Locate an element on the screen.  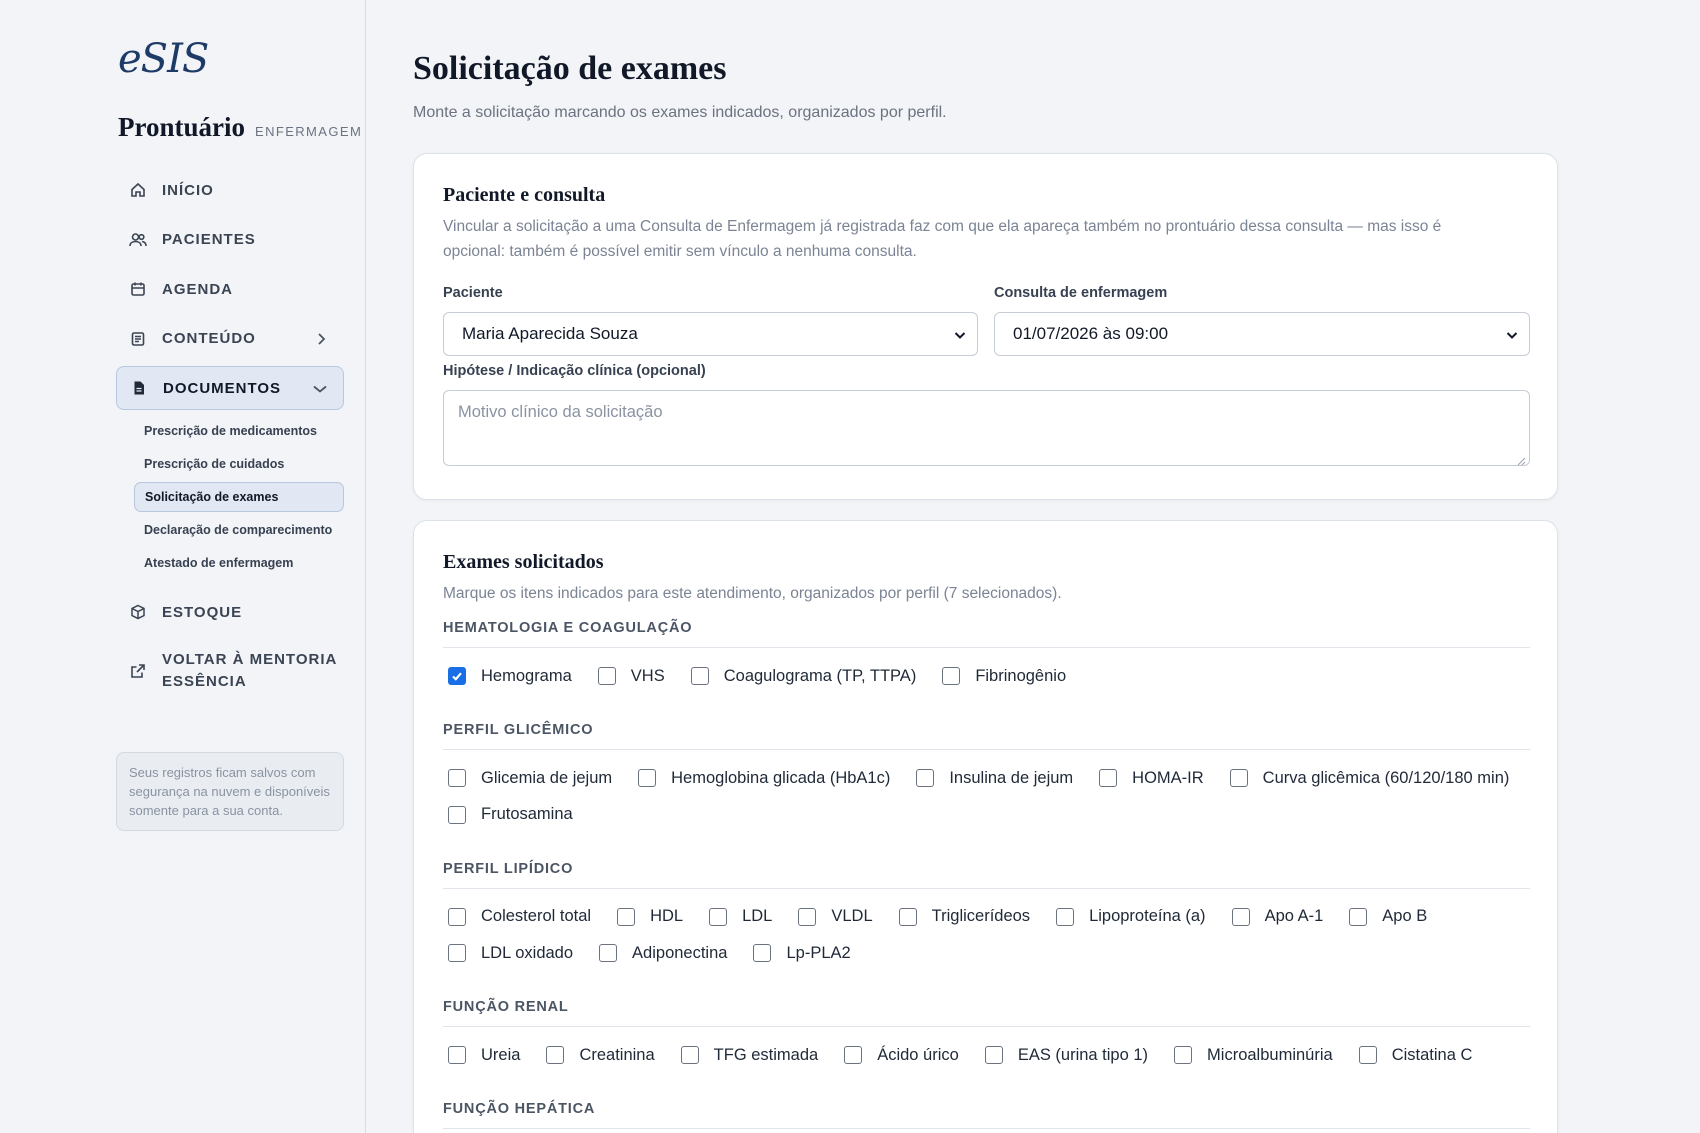
exam-option-label: LDL is located at coordinates (757, 916).